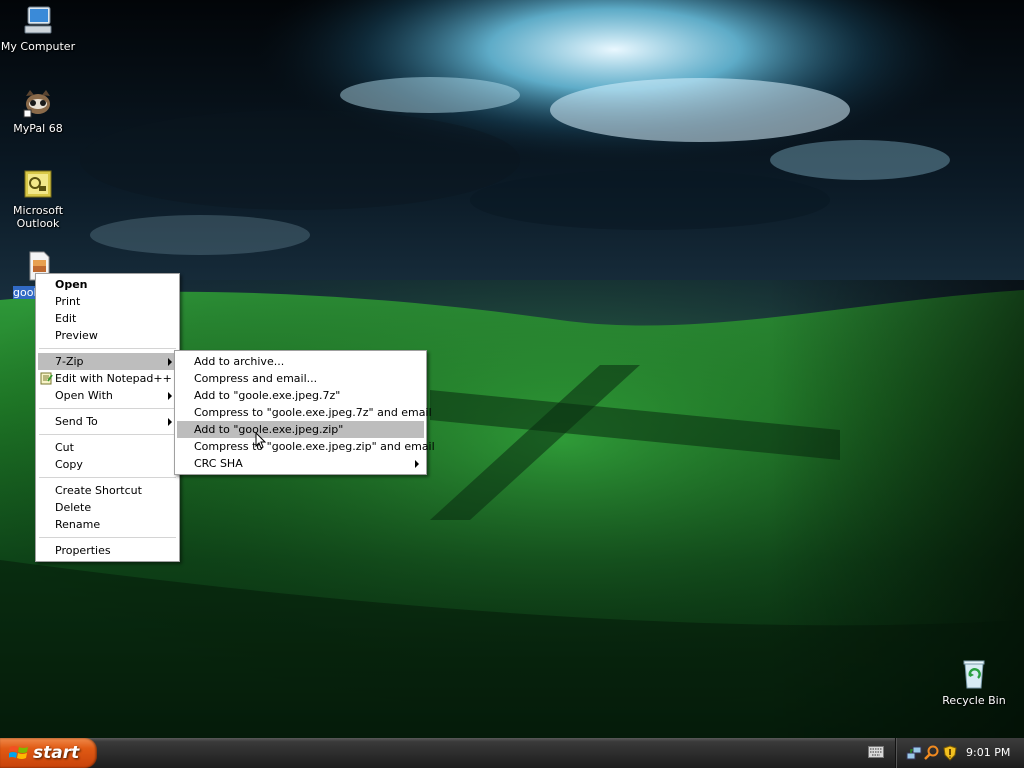 The width and height of the screenshot is (1024, 768). What do you see at coordinates (512, 753) in the screenshot?
I see `taskbar: start 9:01 PM` at bounding box center [512, 753].